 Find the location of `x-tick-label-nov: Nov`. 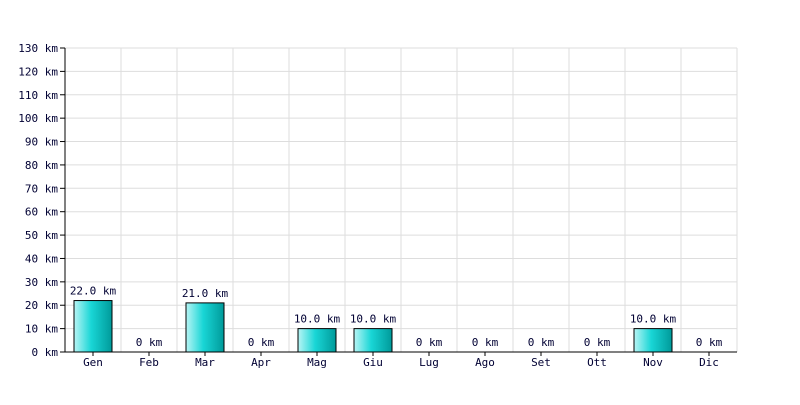

x-tick-label-nov: Nov is located at coordinates (653, 362).